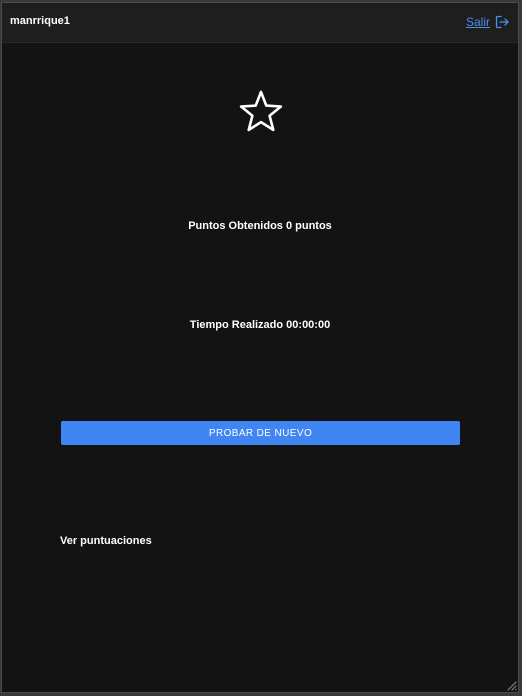 This screenshot has height=696, width=522. I want to click on points-text: Puntos Obtenidos 0 puntos, so click(260, 226).